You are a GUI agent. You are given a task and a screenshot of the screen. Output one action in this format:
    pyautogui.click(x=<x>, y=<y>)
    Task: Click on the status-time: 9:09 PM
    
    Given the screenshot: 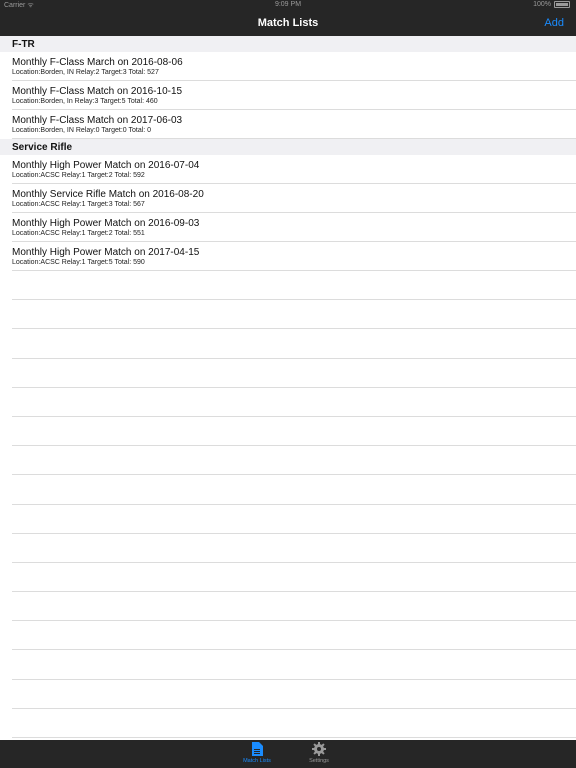 What is the action you would take?
    pyautogui.click(x=288, y=4)
    